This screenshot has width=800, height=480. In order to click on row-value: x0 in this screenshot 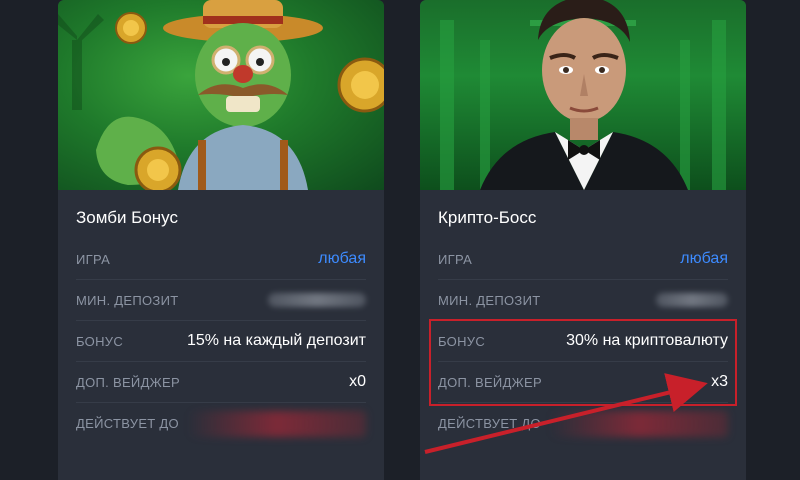, I will do `click(357, 381)`.